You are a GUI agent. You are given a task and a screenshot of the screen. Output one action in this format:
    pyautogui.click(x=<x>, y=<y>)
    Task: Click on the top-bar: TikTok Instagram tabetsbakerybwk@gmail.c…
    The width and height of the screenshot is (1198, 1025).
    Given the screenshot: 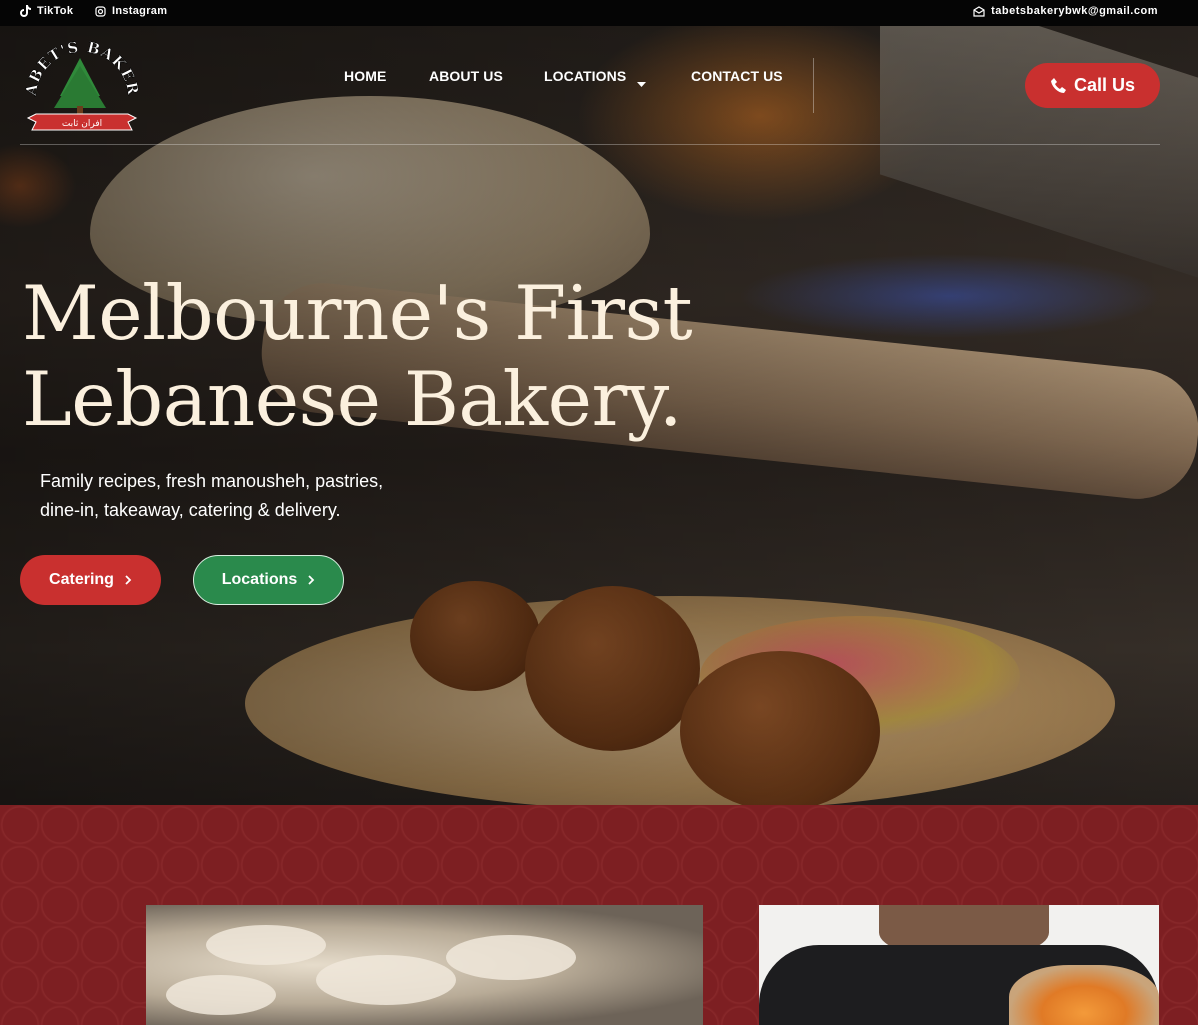 What is the action you would take?
    pyautogui.click(x=599, y=13)
    